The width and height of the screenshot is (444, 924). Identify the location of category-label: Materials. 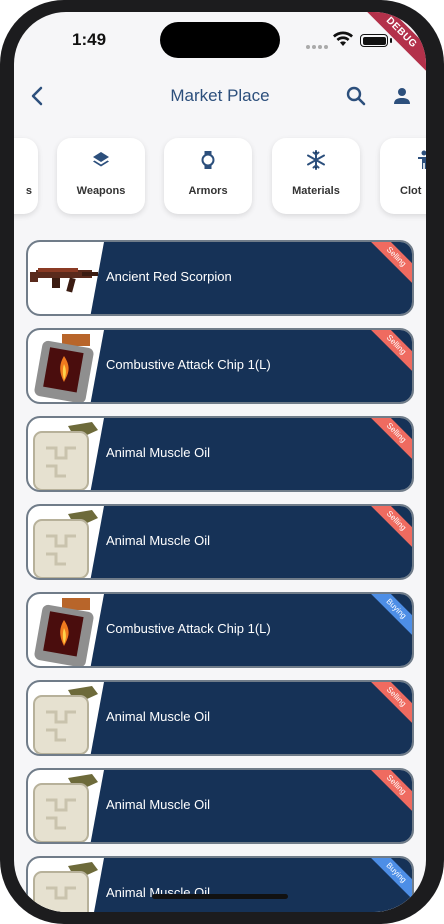
(316, 191).